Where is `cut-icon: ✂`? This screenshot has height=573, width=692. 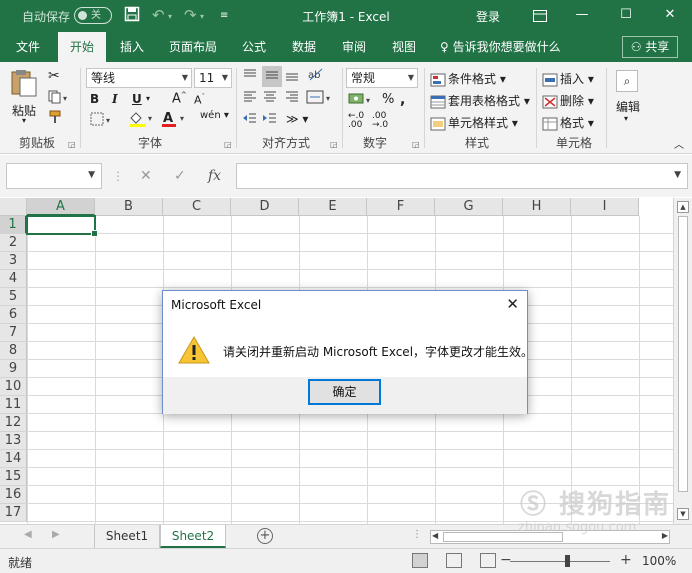
cut-icon: ✂ is located at coordinates (54, 76).